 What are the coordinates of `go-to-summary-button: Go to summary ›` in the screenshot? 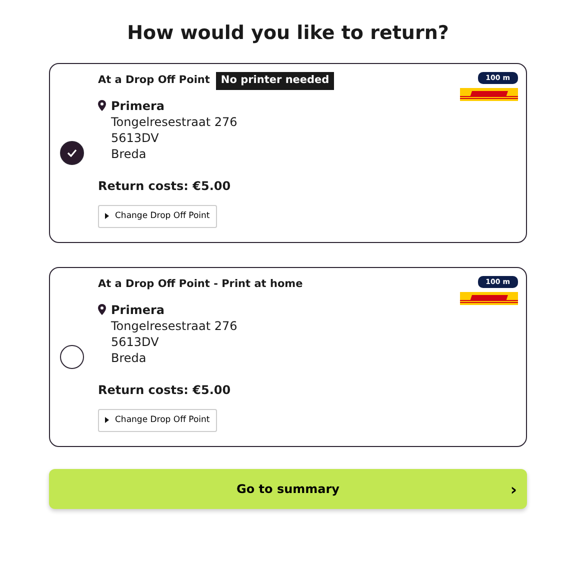 It's located at (288, 488).